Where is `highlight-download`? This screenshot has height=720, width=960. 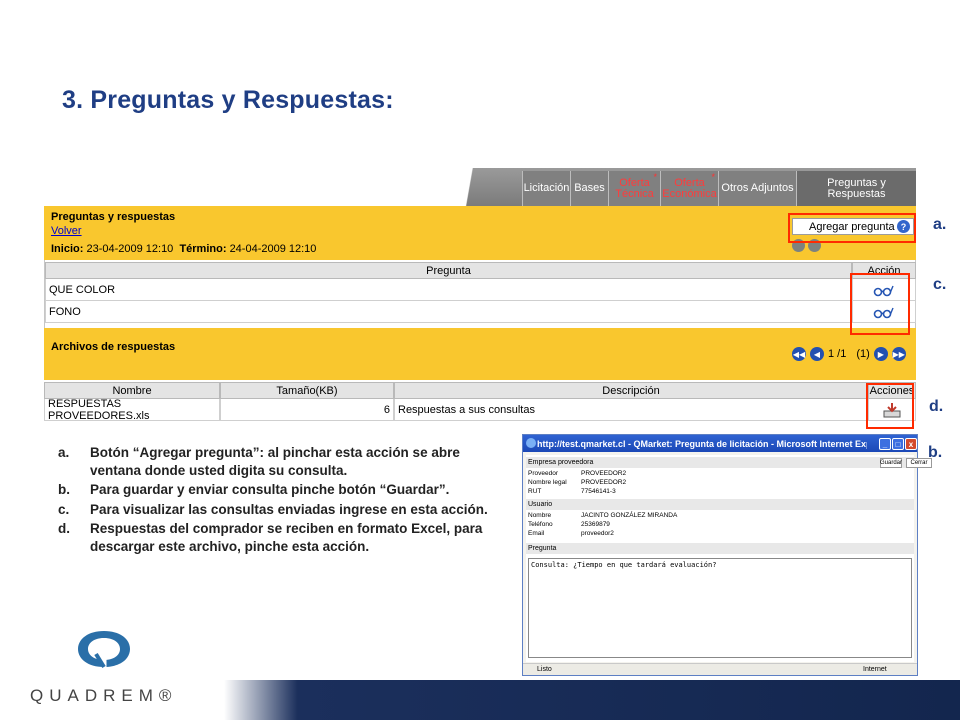 highlight-download is located at coordinates (890, 406).